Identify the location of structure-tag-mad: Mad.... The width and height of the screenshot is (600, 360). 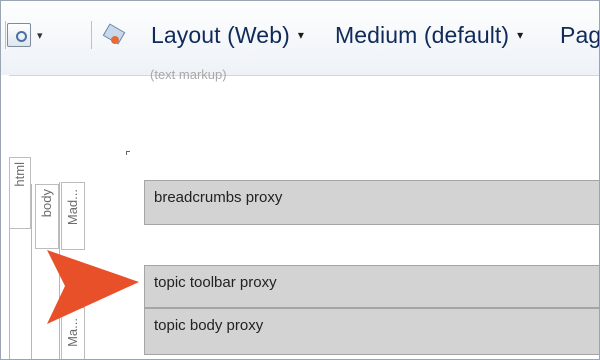
(73, 216).